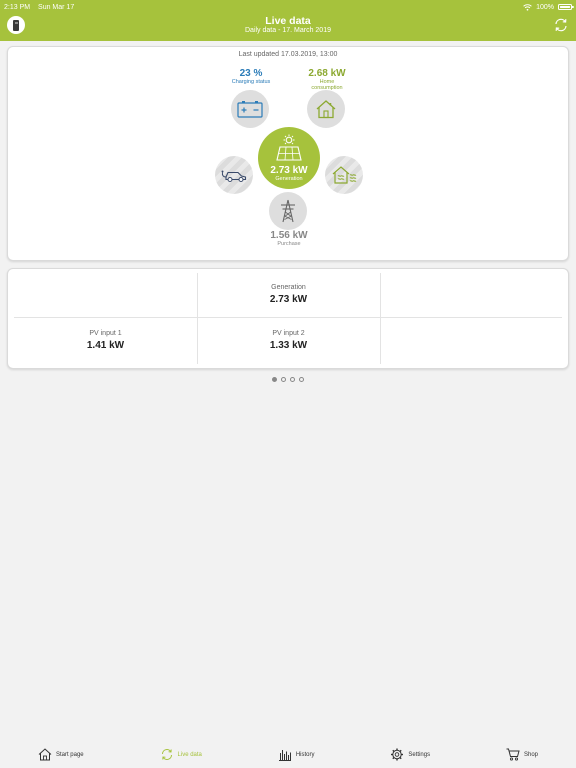 The height and width of the screenshot is (768, 576). I want to click on battery-caption: Charging status, so click(251, 82).